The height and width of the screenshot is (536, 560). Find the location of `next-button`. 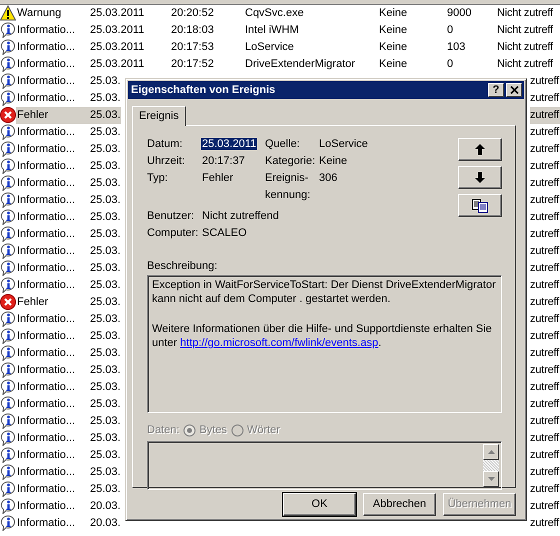

next-button is located at coordinates (480, 177).